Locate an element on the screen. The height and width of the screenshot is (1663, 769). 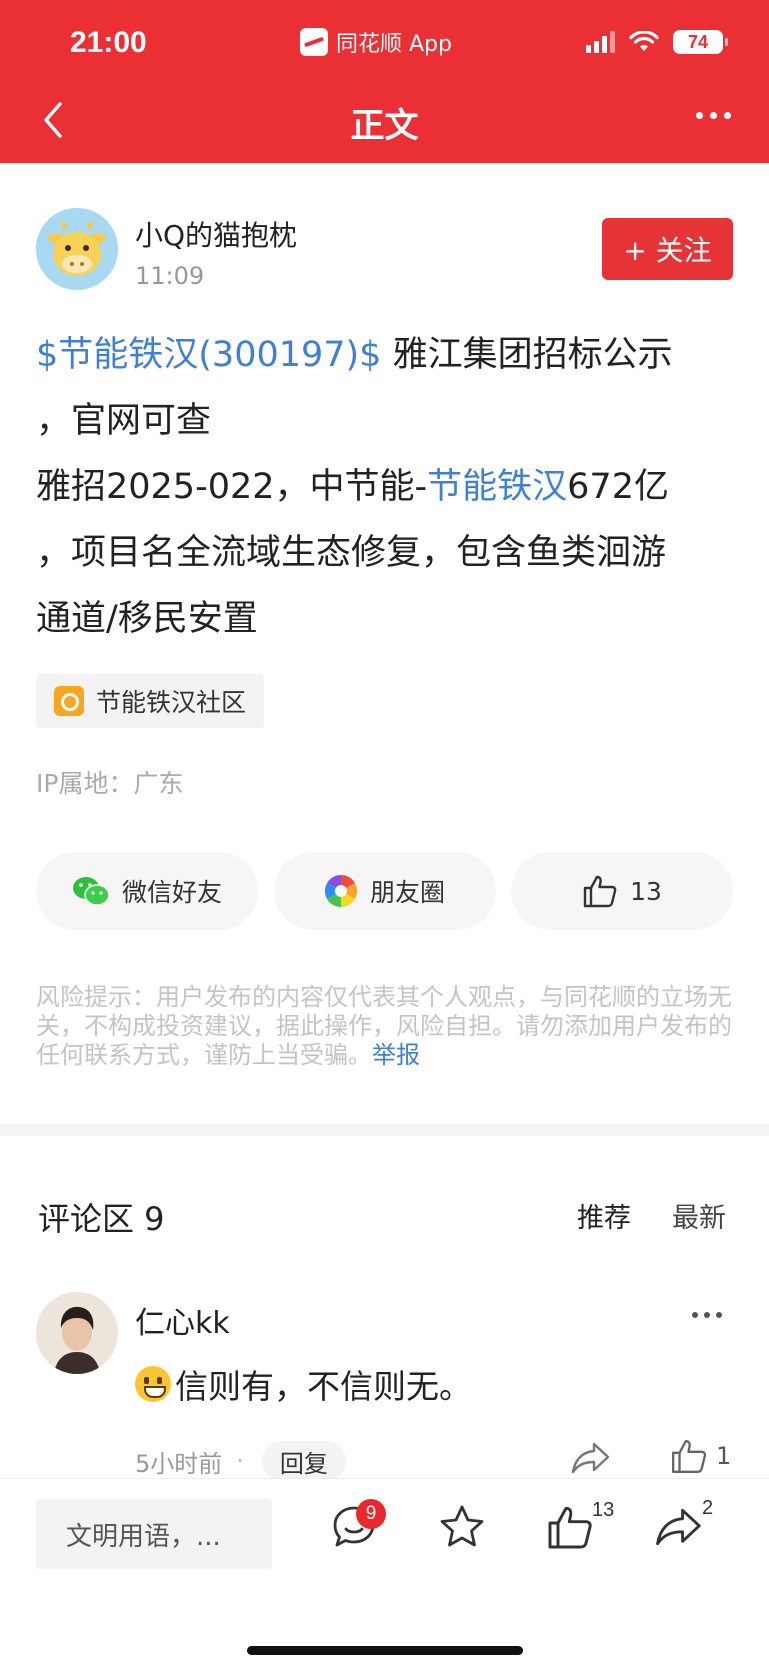
grinning-face-emoji-icon is located at coordinates (153, 1384).